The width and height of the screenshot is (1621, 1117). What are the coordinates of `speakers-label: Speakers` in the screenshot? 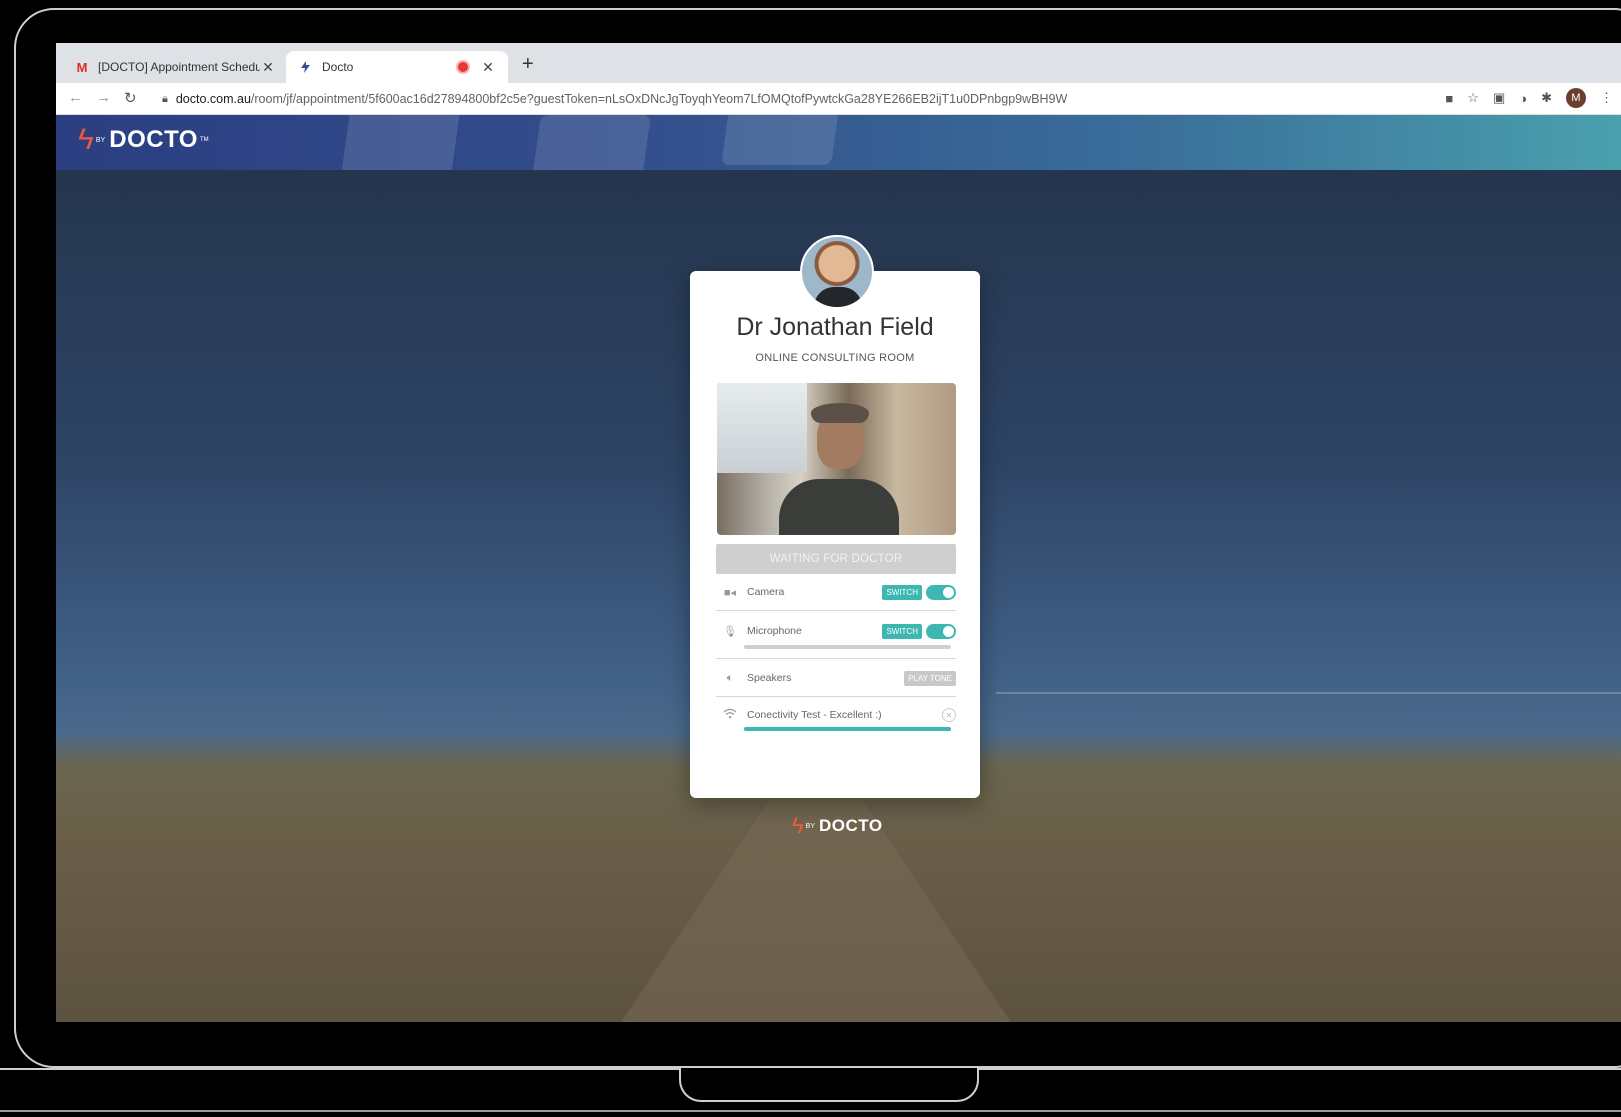 It's located at (769, 678).